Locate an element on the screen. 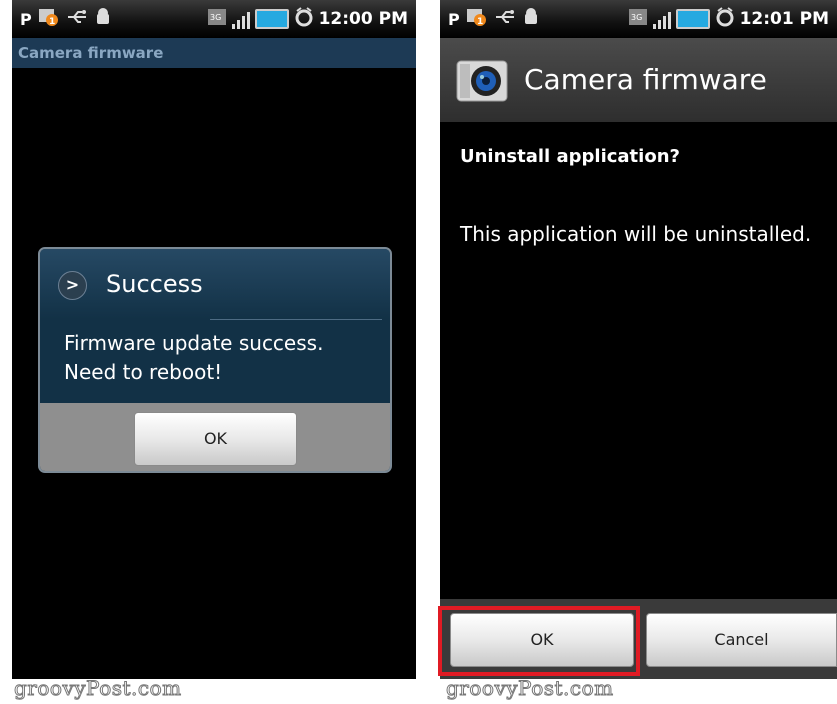 This screenshot has width=837, height=704. dialog-message-line: Need to reboot! is located at coordinates (143, 372).